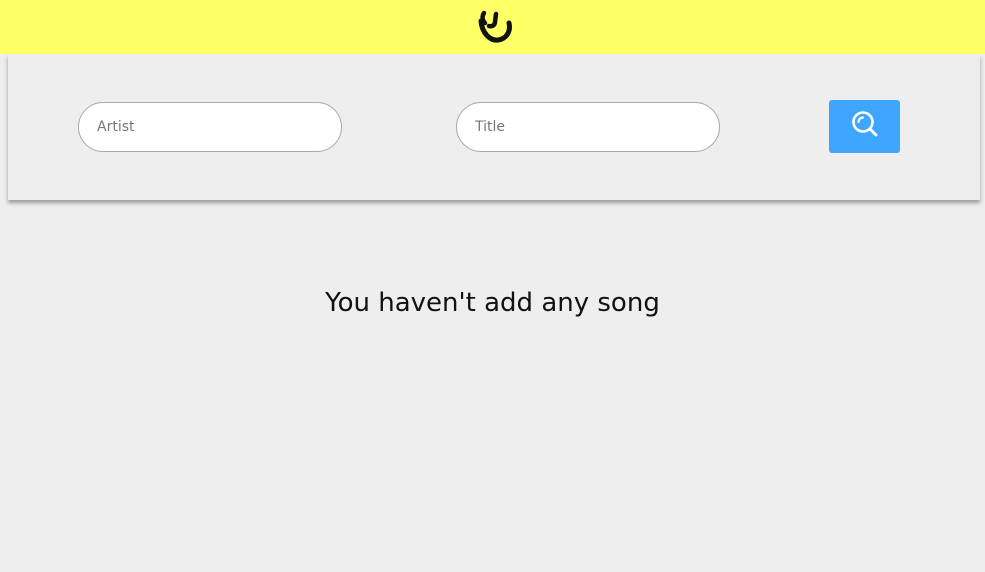 This screenshot has width=985, height=572. I want to click on search-icon, so click(865, 126).